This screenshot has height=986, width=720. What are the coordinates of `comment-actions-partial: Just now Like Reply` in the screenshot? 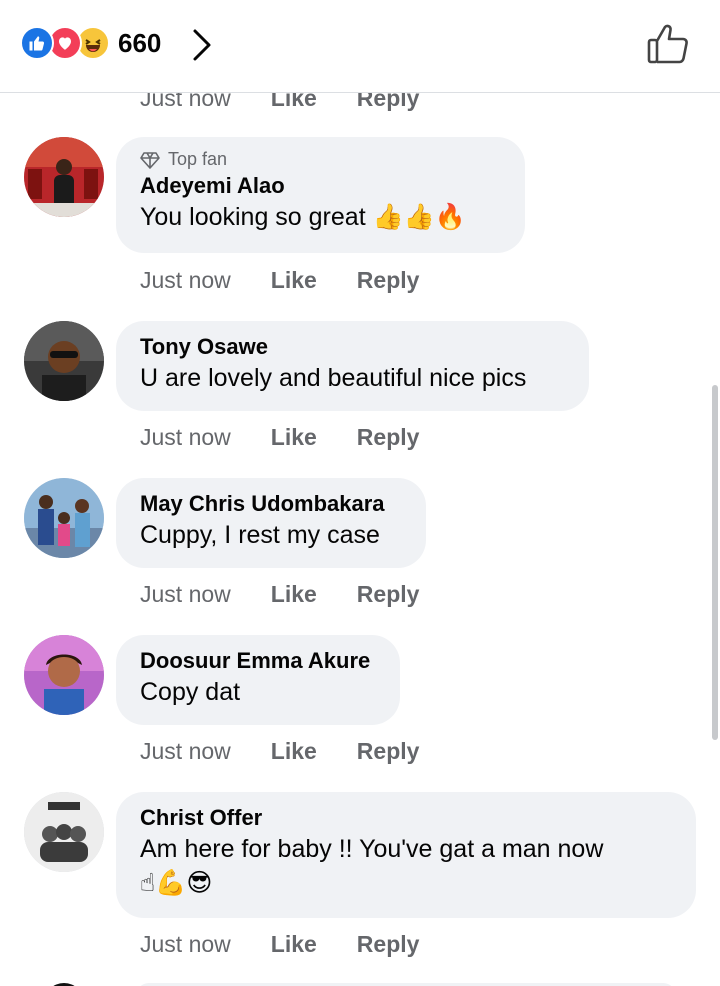 It's located at (299, 102).